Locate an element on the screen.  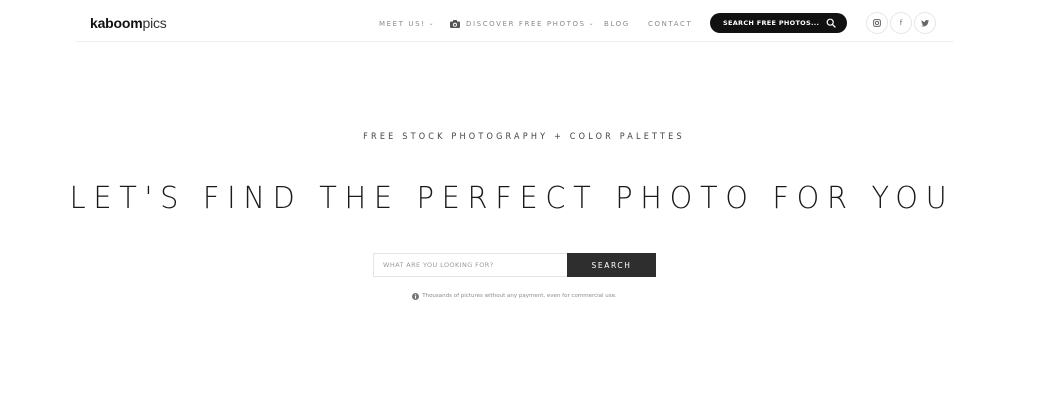
search-icon is located at coordinates (831, 23).